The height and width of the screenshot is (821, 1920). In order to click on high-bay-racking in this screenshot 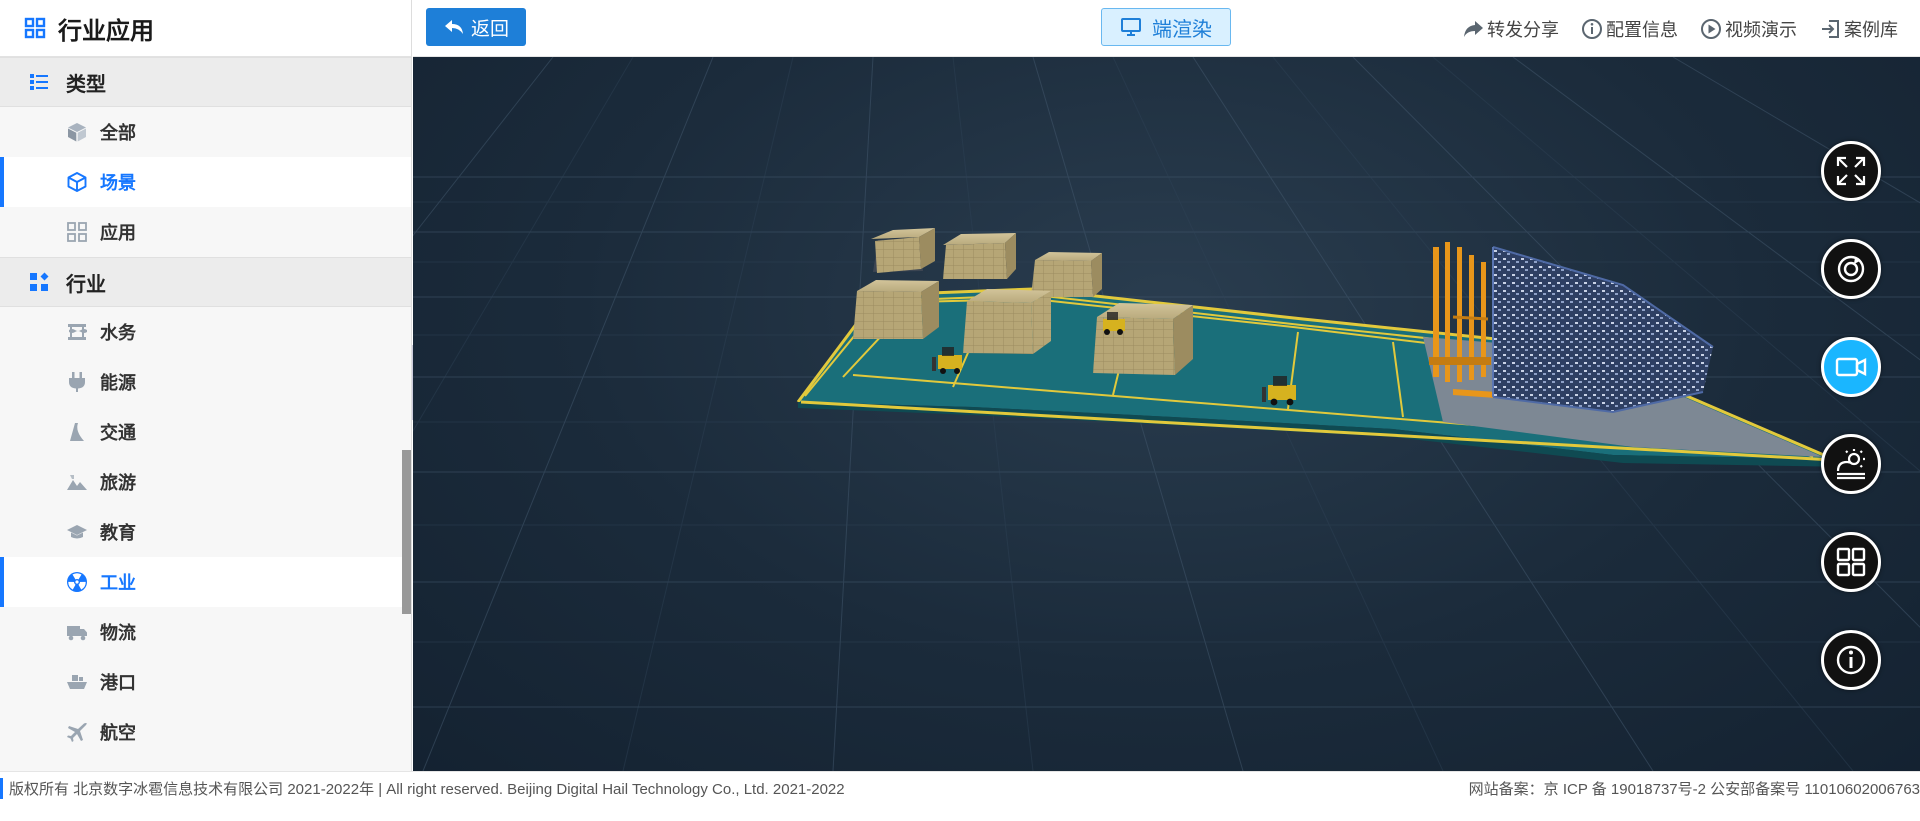, I will do `click(1603, 330)`.